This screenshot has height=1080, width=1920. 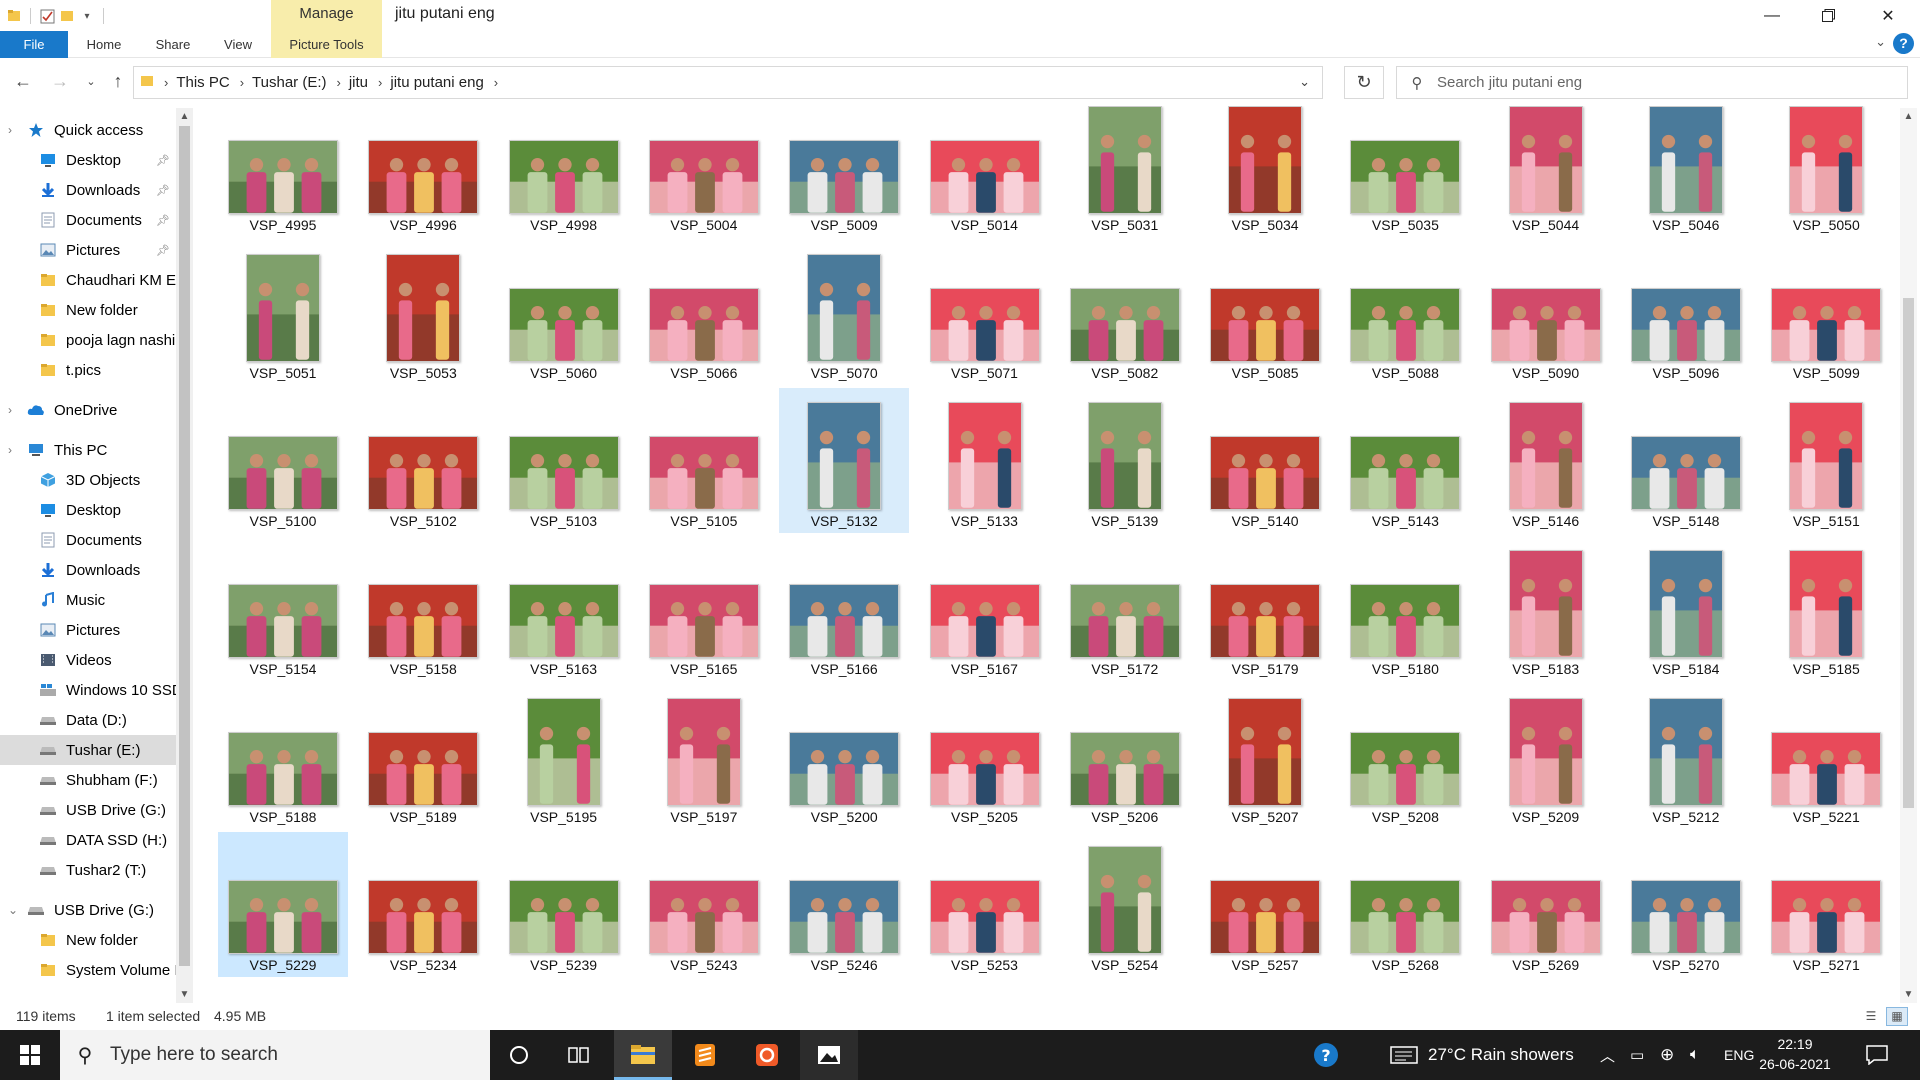 I want to click on network-icon: ⊕, so click(x=1667, y=1055).